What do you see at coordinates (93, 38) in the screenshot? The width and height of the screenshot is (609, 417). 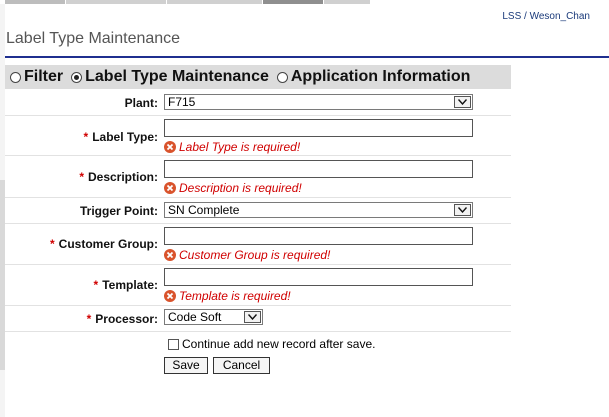 I see `page-title: Label Type Maintenance` at bounding box center [93, 38].